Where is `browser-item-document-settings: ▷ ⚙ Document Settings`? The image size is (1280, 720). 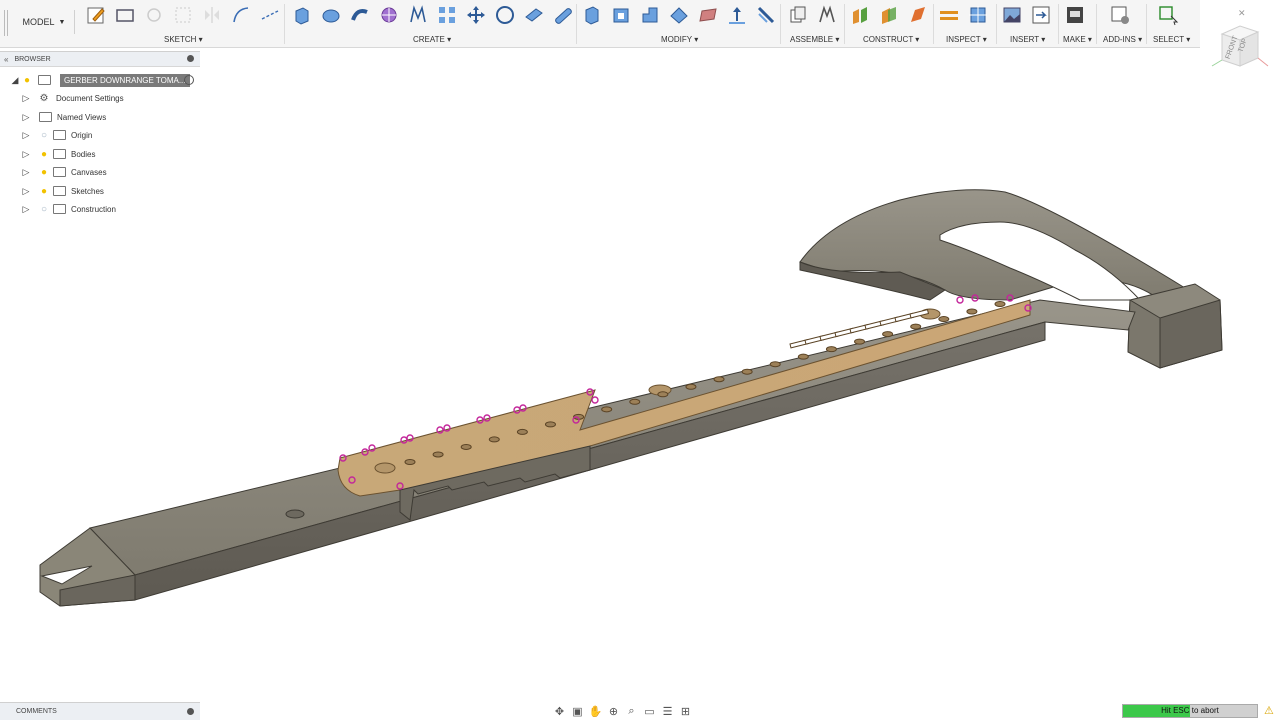
browser-item-document-settings: ▷ ⚙ Document Settings is located at coordinates (100, 98).